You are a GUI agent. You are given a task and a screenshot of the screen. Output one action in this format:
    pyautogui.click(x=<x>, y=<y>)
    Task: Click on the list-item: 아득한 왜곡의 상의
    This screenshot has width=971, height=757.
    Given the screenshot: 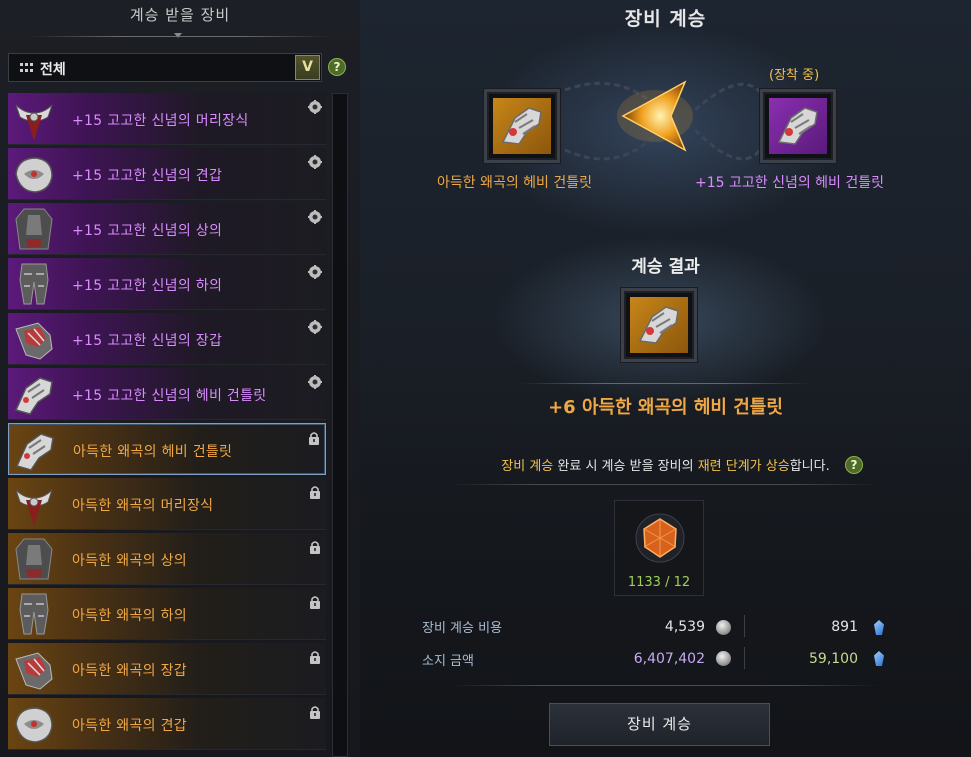 What is the action you would take?
    pyautogui.click(x=167, y=559)
    